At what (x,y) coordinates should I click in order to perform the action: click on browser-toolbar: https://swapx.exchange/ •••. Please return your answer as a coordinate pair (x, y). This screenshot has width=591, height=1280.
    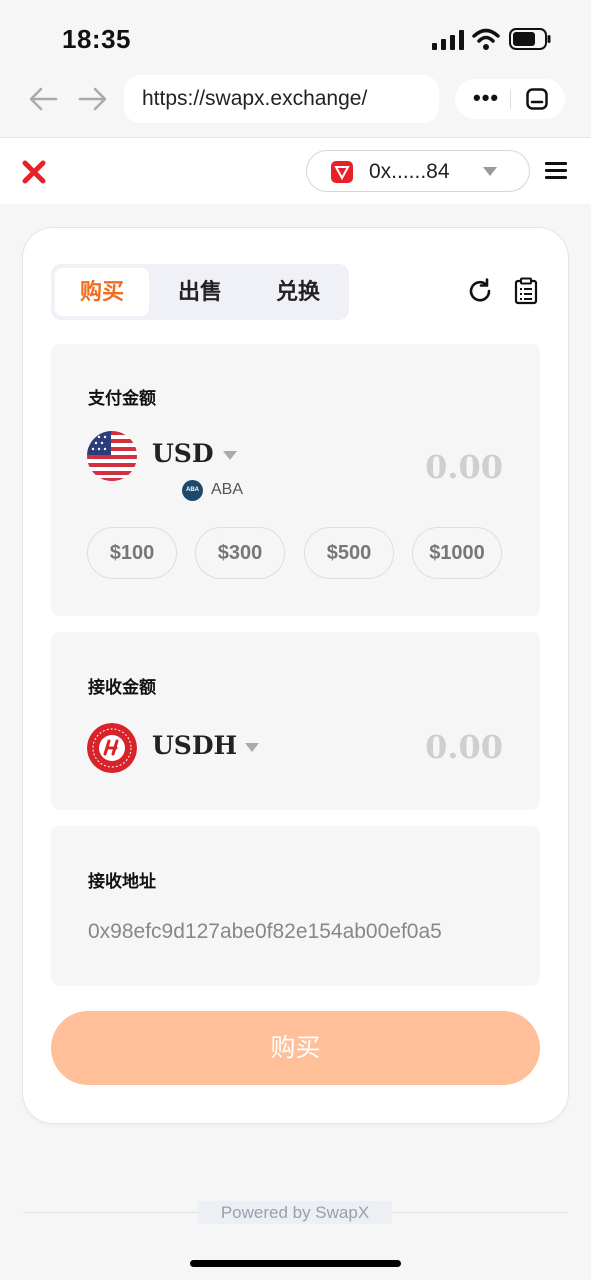
    Looking at the image, I should click on (295, 105).